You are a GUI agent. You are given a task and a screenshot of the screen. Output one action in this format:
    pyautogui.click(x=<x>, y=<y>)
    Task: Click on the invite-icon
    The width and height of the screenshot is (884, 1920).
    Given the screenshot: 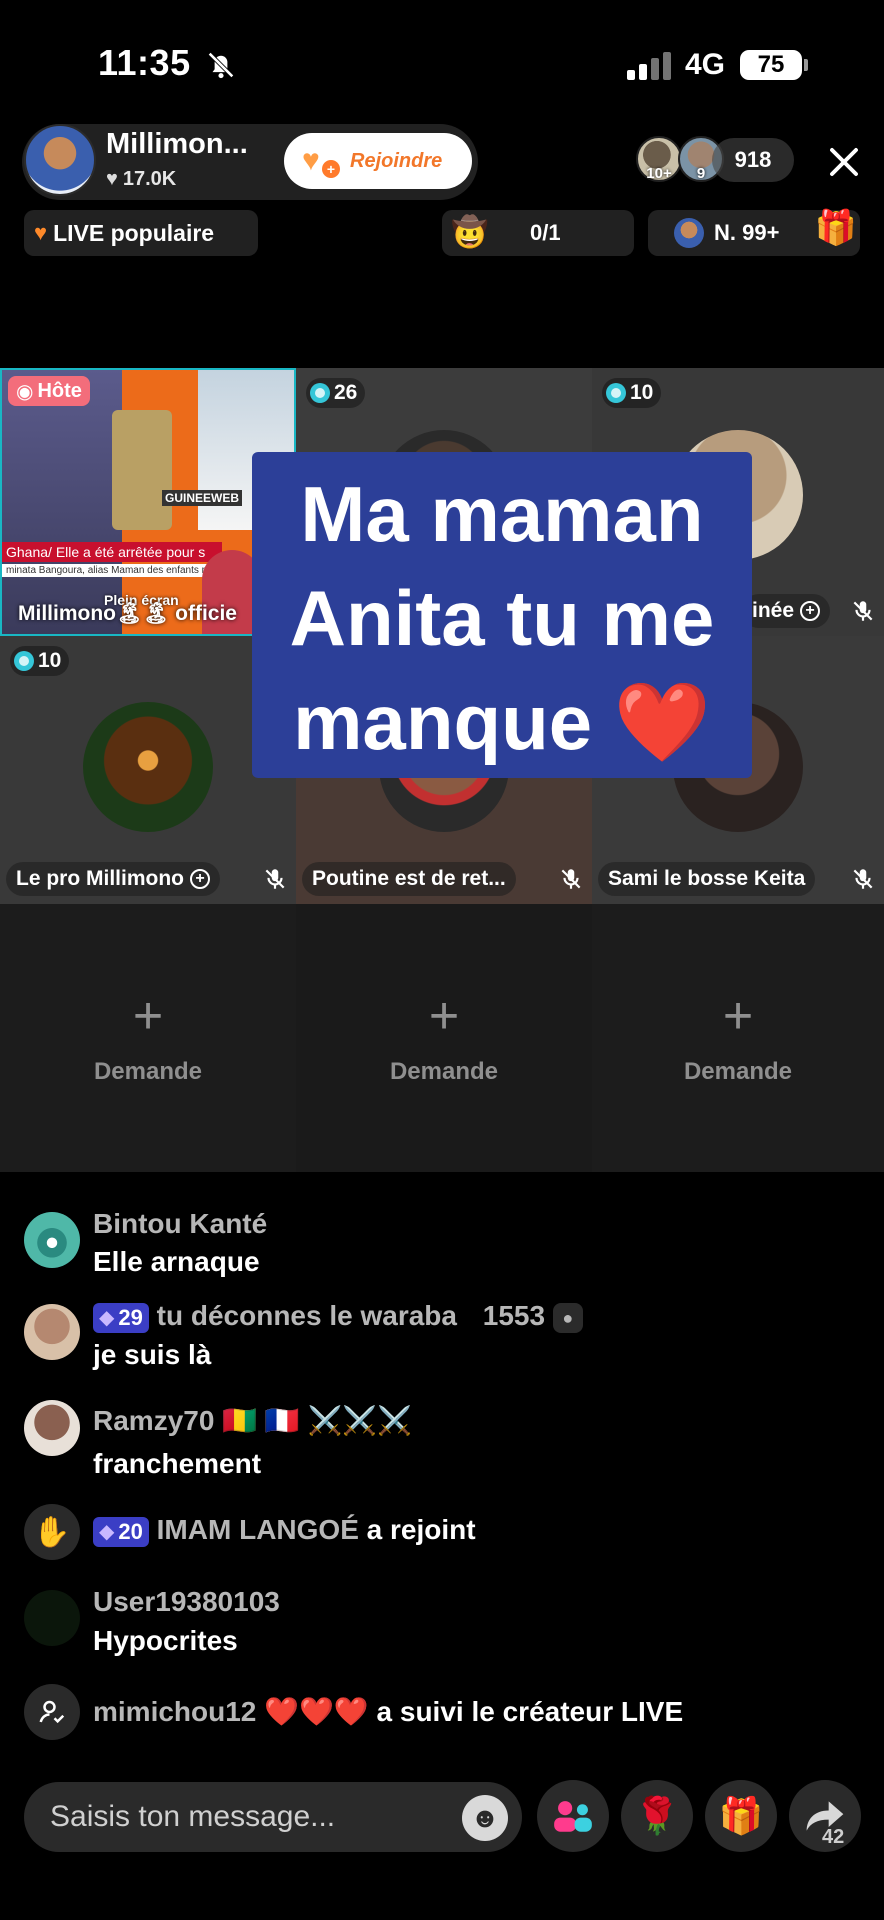 What is the action you would take?
    pyautogui.click(x=573, y=1816)
    